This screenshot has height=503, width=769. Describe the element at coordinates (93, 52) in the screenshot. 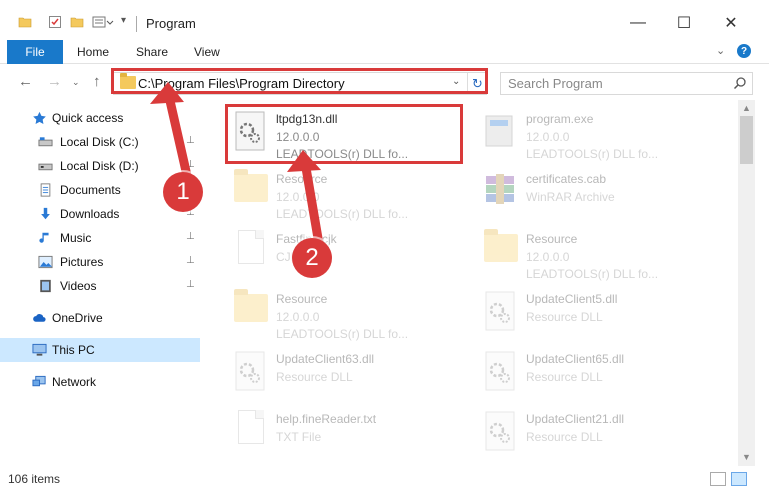

I see `tab-home: Home` at that location.